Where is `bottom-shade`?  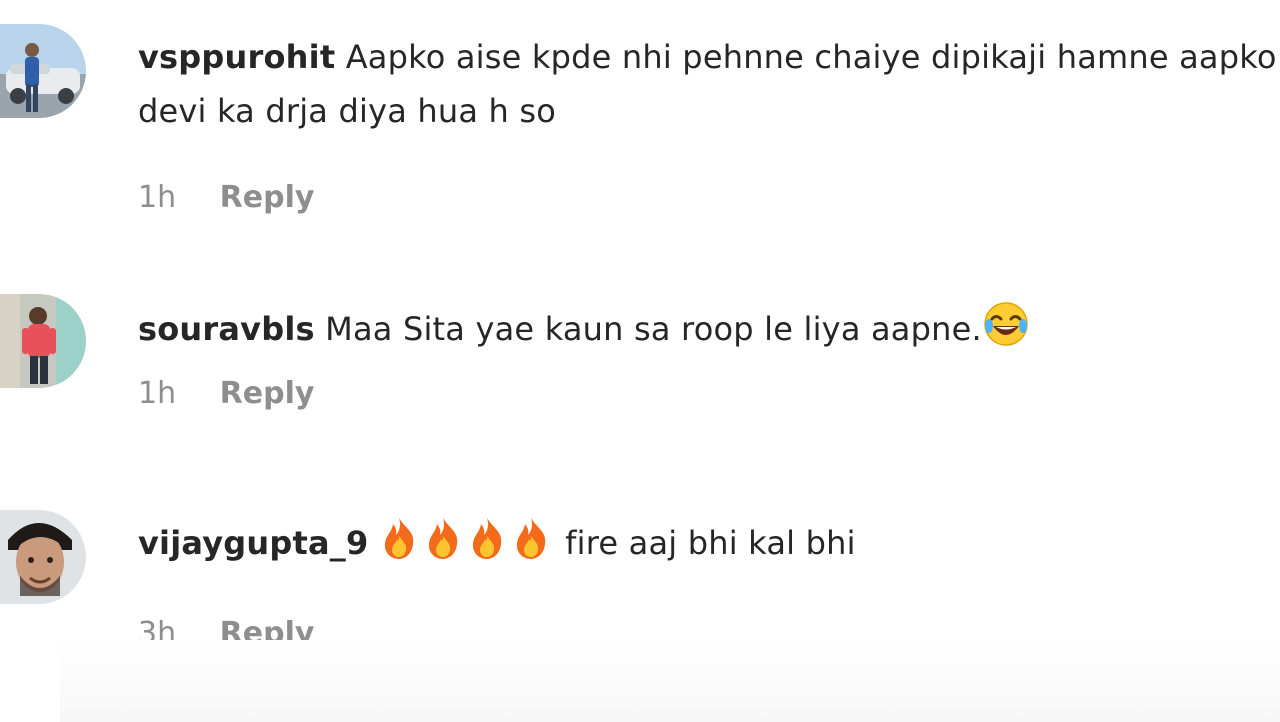 bottom-shade is located at coordinates (670, 681).